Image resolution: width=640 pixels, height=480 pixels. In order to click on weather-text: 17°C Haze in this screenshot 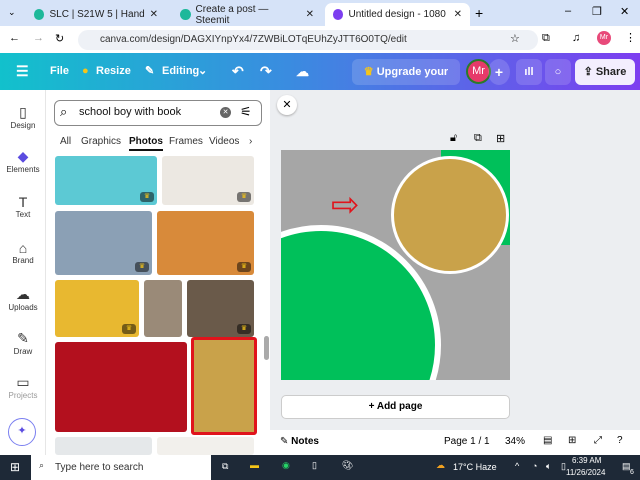, I will do `click(475, 467)`.